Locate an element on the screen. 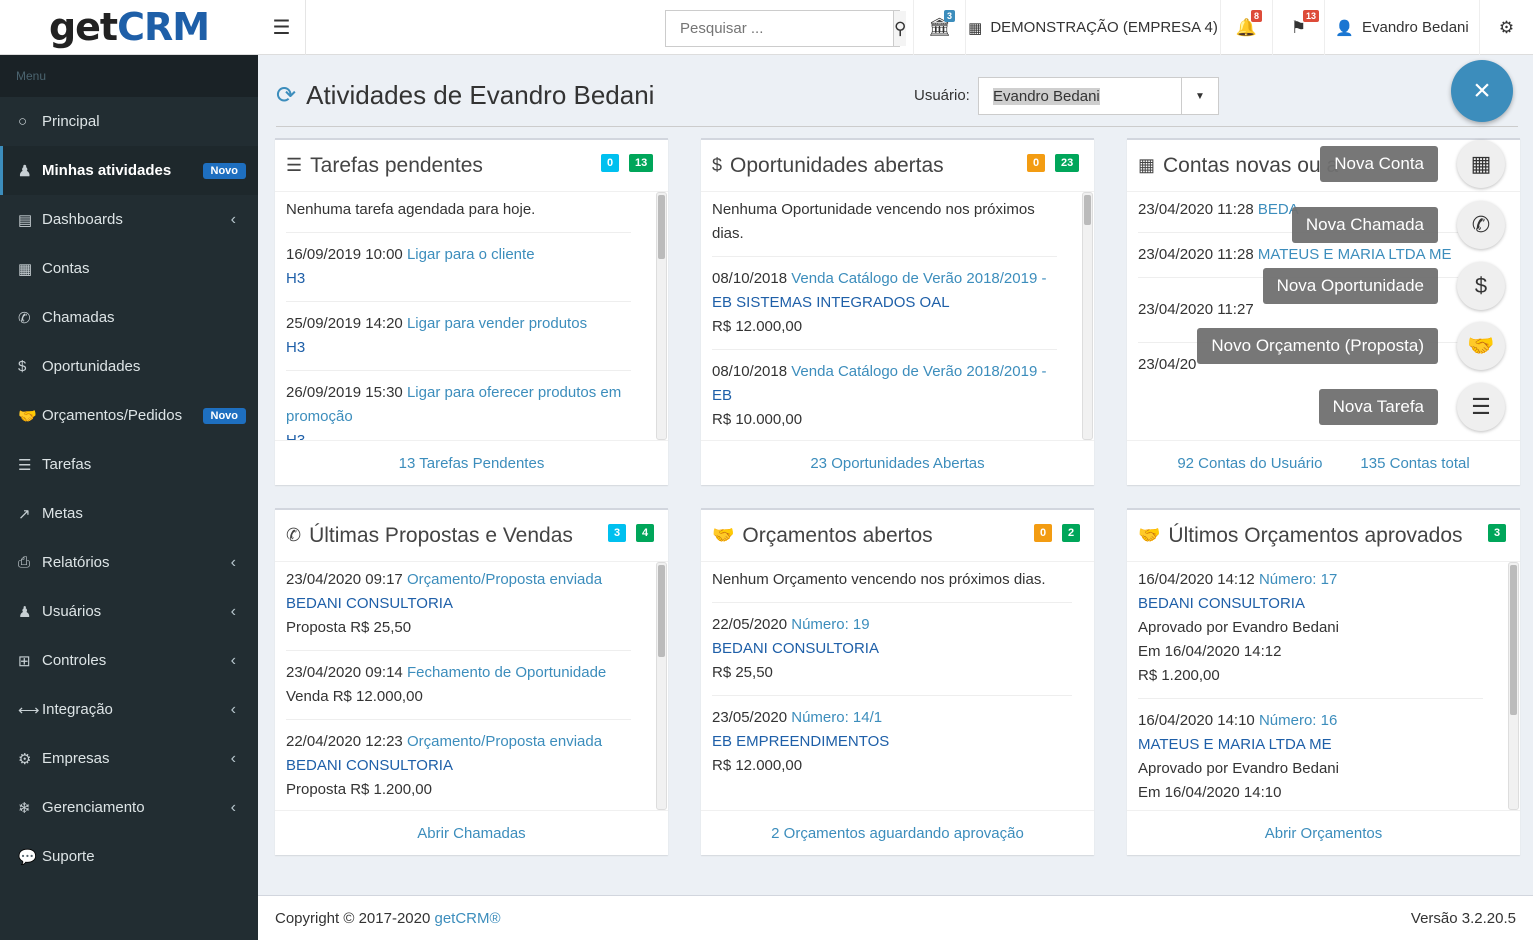 The width and height of the screenshot is (1533, 940). fab-label: Nova Chamada is located at coordinates (1364, 225).